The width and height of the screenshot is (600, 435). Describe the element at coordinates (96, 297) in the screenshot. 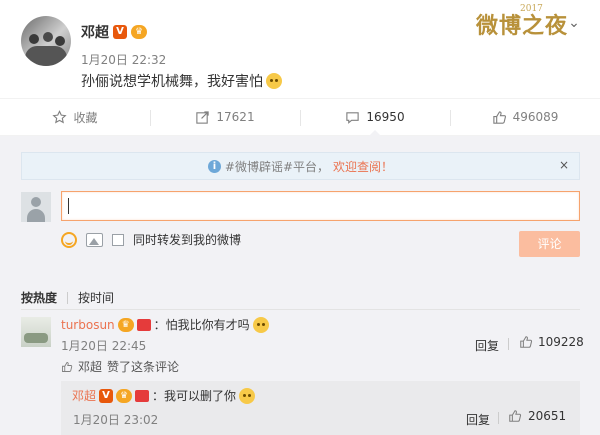

I see `tab-sort-time: 按时间` at that location.